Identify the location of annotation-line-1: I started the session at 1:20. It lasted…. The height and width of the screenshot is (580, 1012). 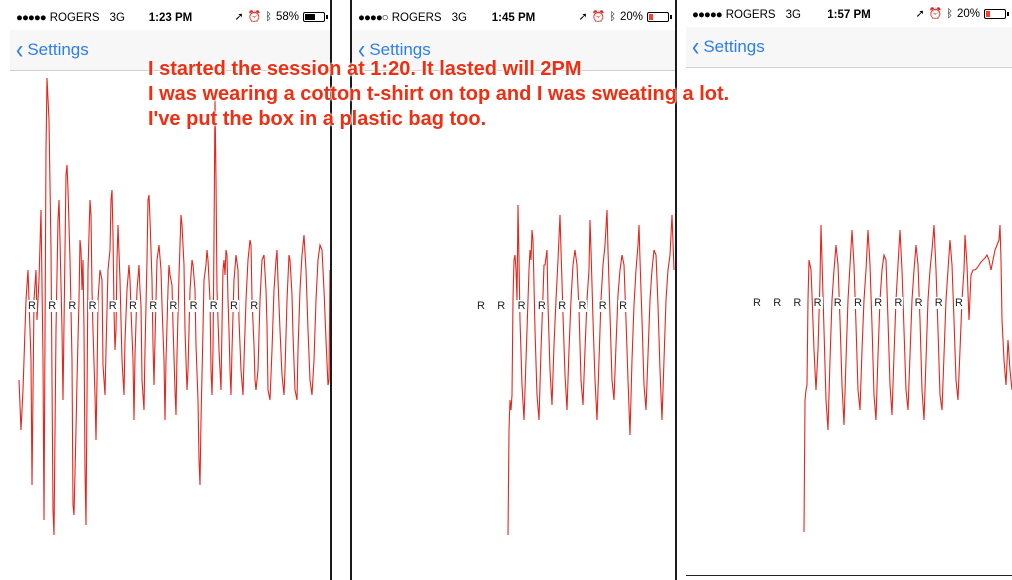
(365, 69).